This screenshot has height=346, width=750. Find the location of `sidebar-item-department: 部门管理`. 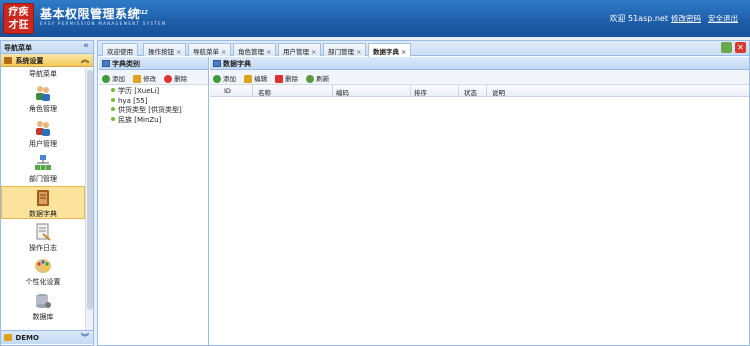

sidebar-item-department: 部门管理 is located at coordinates (43, 169).